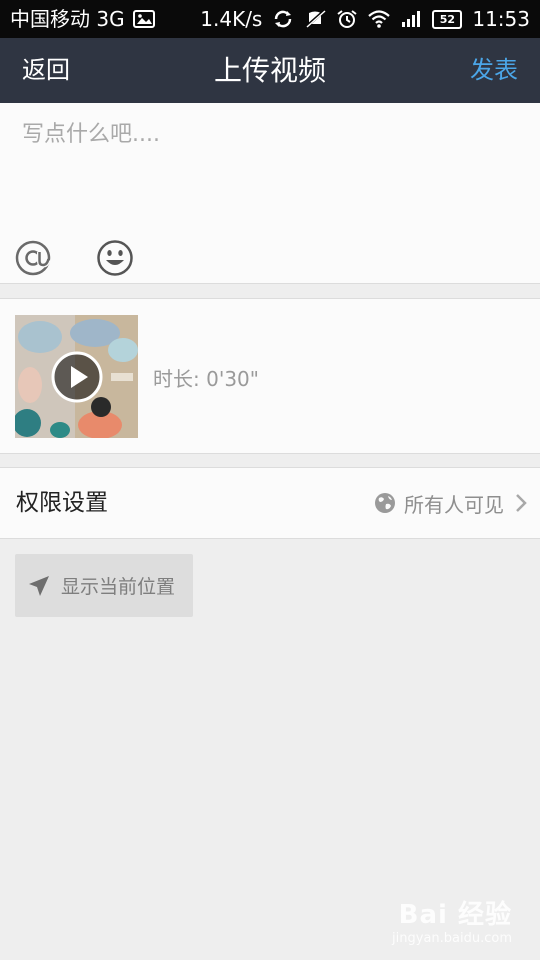 This screenshot has height=960, width=540. What do you see at coordinates (315, 19) in the screenshot?
I see `vibrate-off-icon` at bounding box center [315, 19].